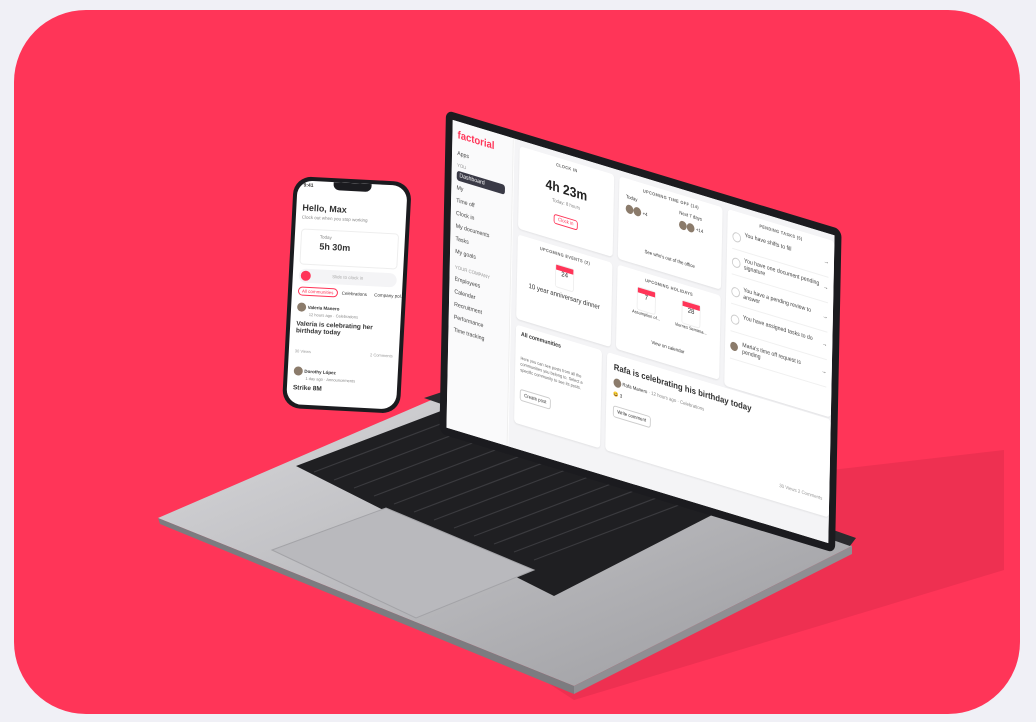  What do you see at coordinates (330, 379) in the screenshot?
I see `post-meta: 1 day ago · Announcements` at bounding box center [330, 379].